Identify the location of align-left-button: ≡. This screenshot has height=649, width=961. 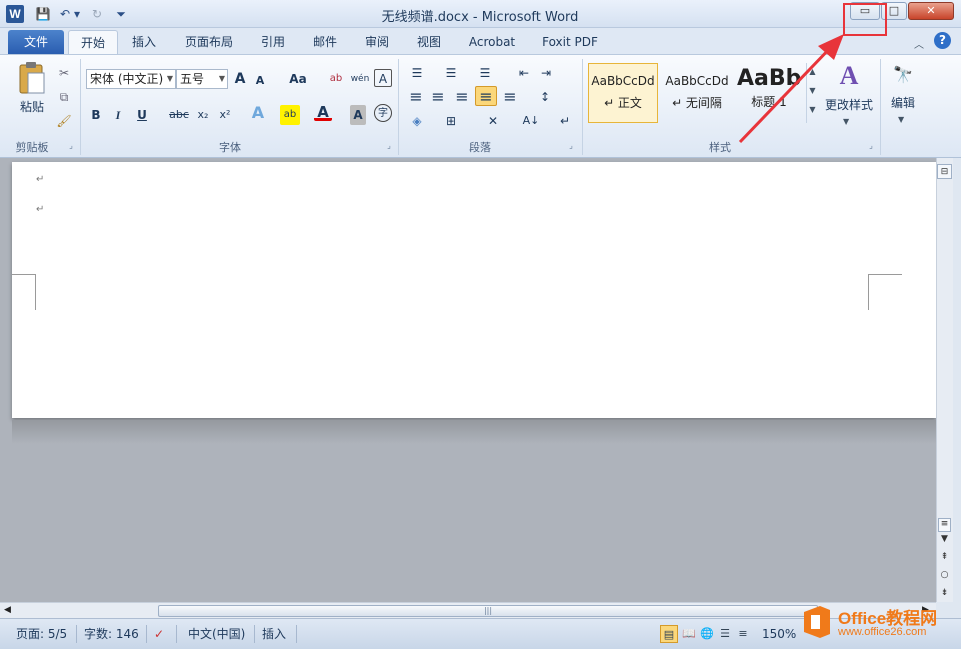
(416, 97).